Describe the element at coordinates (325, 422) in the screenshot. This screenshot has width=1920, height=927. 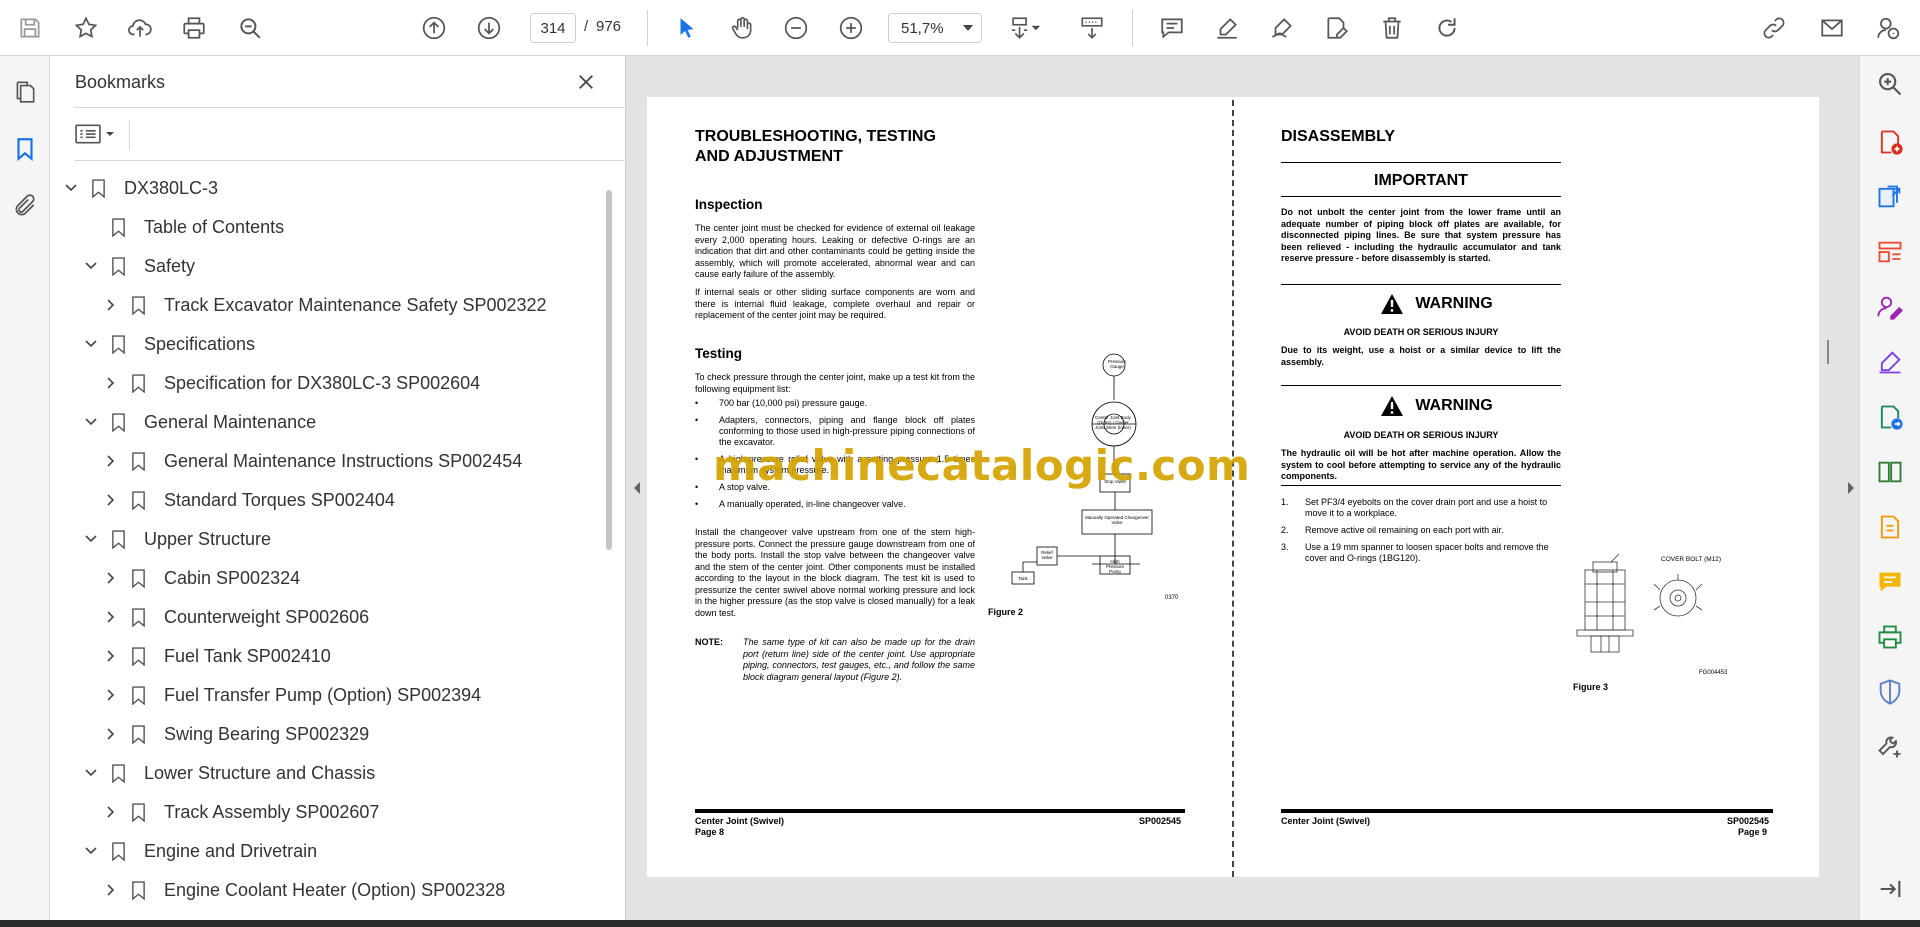
I see `bookmark-item: General Maintenance` at that location.